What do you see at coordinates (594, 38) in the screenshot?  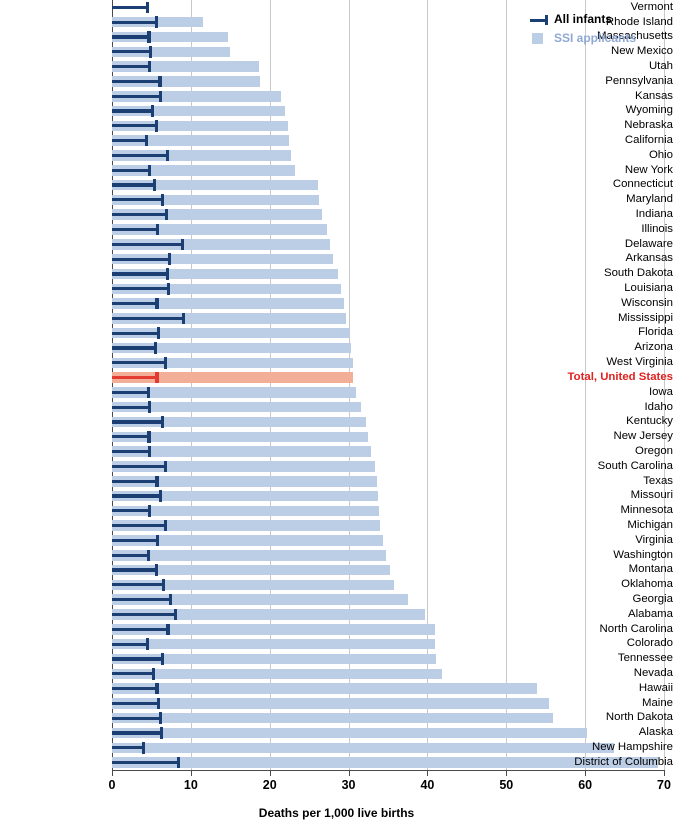 I see `legend-item-ssi-applicants: SSI applicants` at bounding box center [594, 38].